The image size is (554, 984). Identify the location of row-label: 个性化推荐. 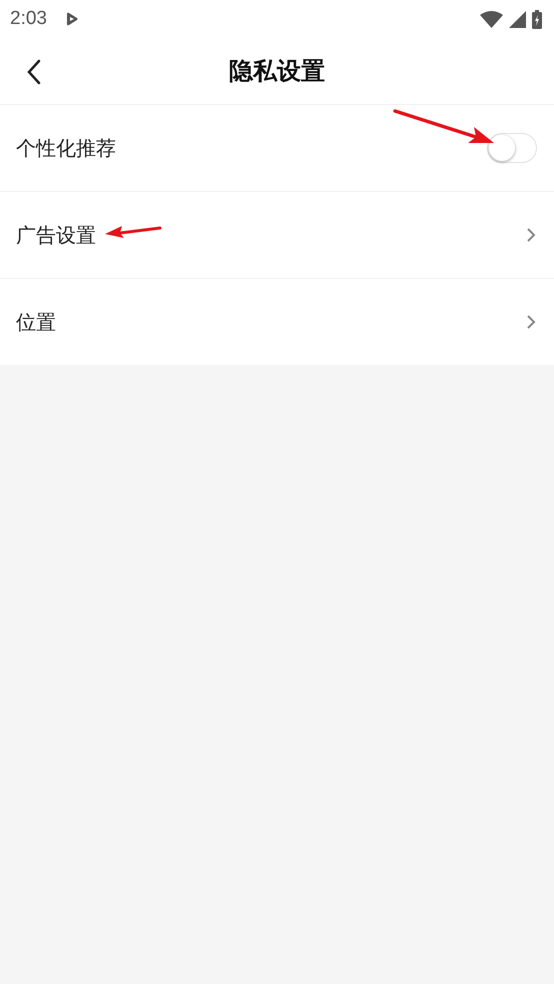
(66, 148).